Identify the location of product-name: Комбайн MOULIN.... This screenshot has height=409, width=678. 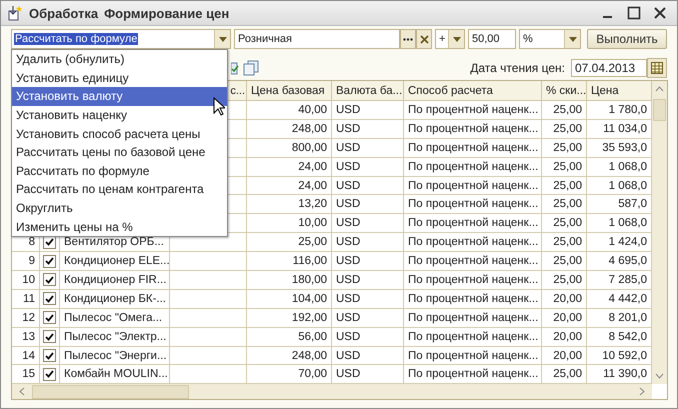
(116, 374).